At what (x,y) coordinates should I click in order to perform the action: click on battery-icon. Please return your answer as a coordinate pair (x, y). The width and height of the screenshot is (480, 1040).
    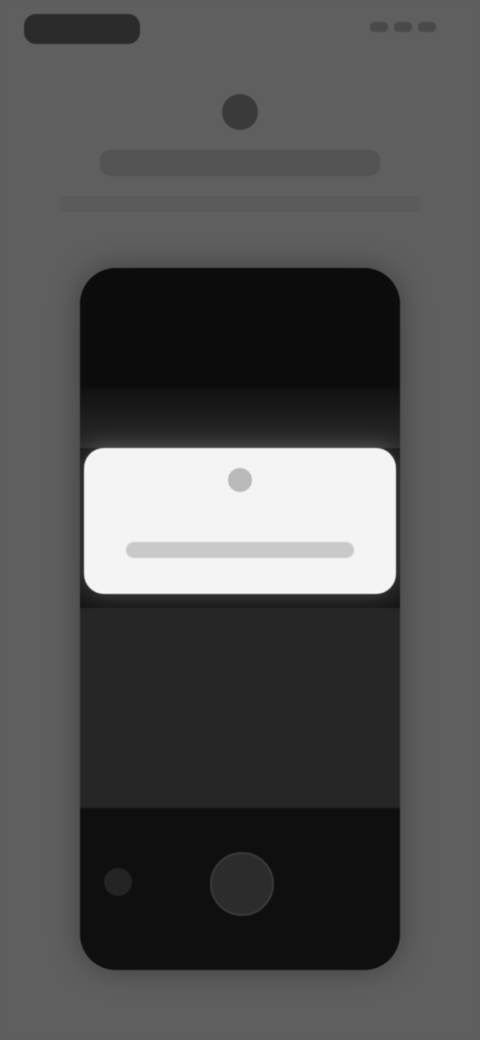
    Looking at the image, I should click on (427, 27).